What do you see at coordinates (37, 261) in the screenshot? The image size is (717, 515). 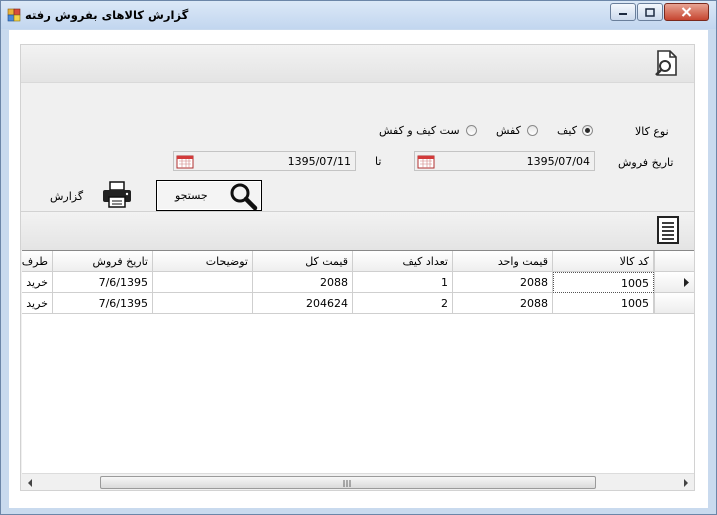 I see `col-header-party: طرف` at bounding box center [37, 261].